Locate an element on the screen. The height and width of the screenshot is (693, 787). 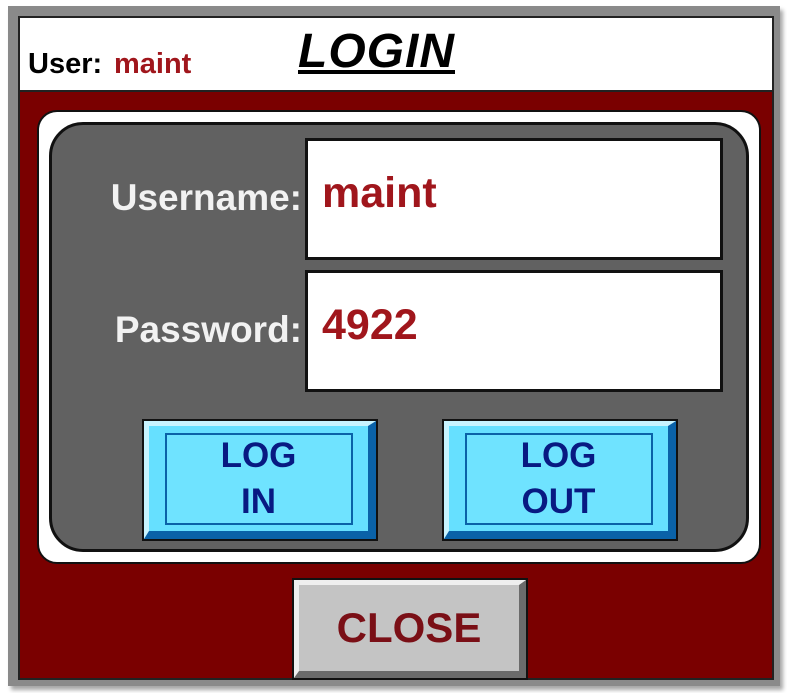
username-label: Username: is located at coordinates (206, 197).